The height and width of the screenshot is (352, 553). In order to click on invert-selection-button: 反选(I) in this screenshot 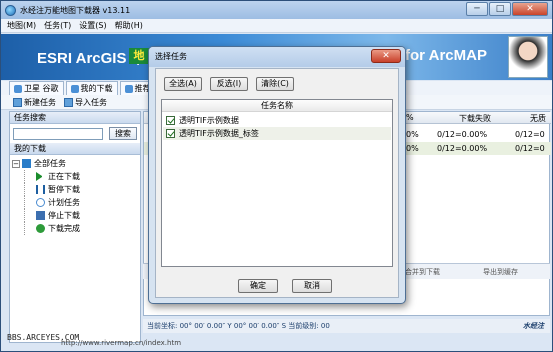, I will do `click(229, 84)`.